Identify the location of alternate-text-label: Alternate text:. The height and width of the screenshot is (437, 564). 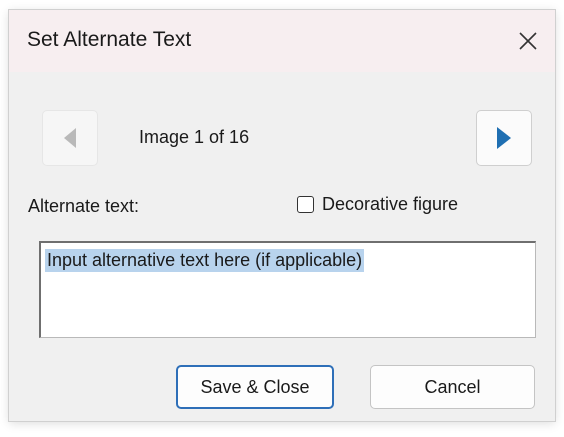
(84, 206).